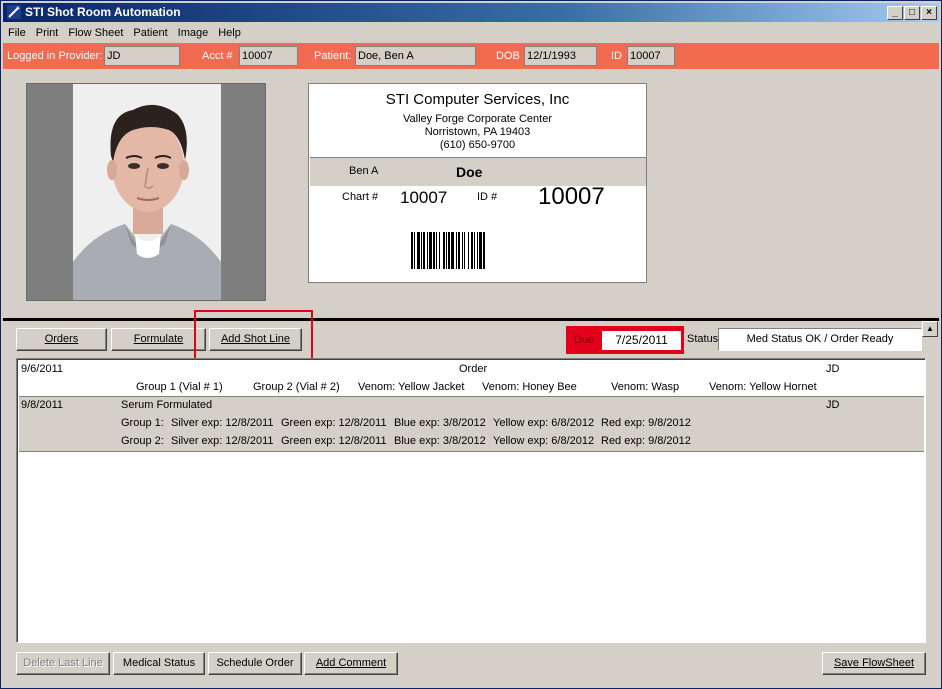 This screenshot has height=689, width=942. I want to click on order-provider: JD, so click(833, 369).